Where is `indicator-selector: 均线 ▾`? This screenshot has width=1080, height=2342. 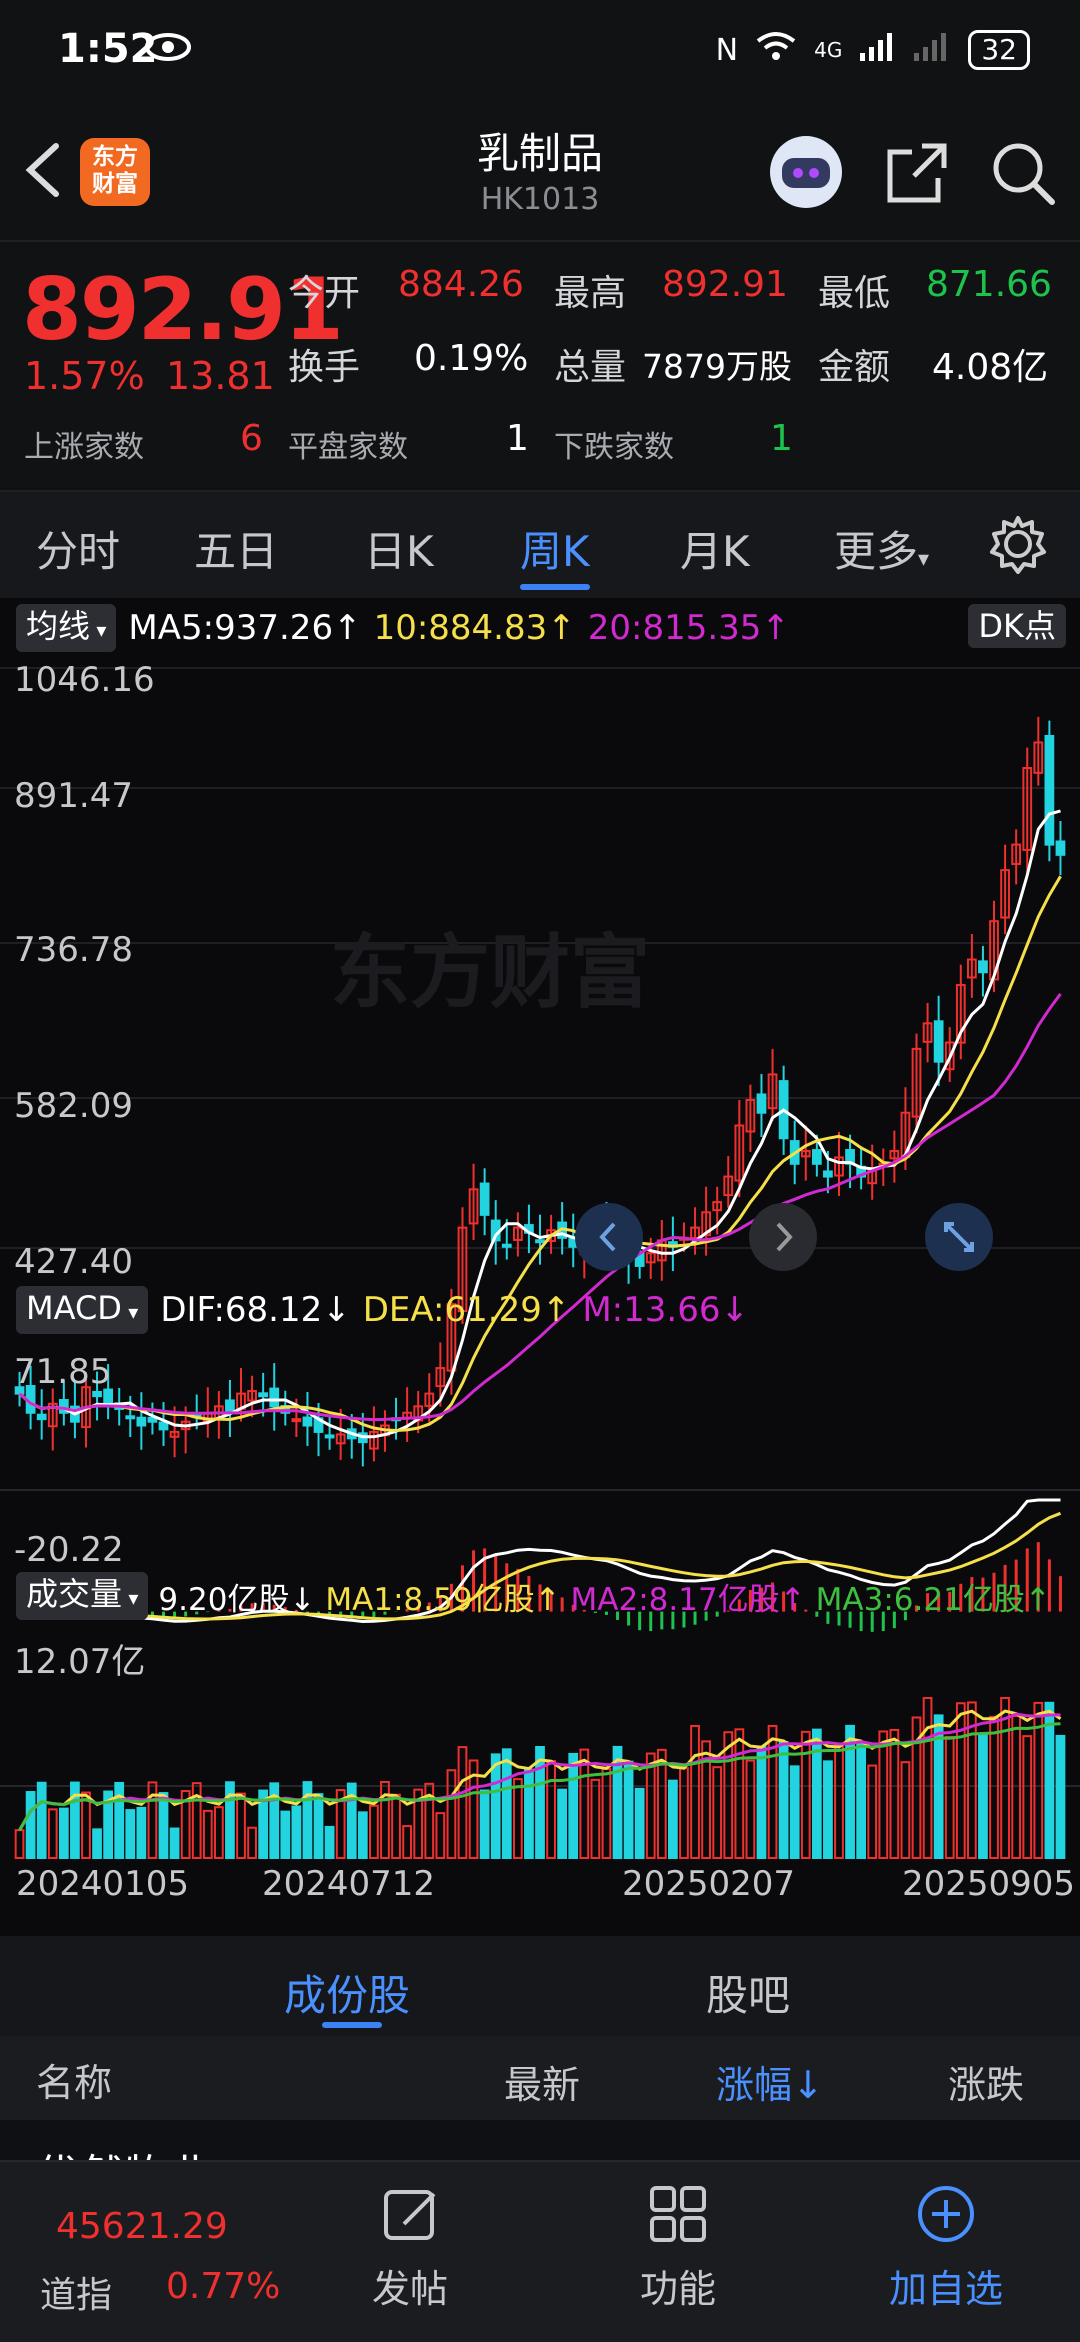
indicator-selector: 均线 ▾ is located at coordinates (66, 628).